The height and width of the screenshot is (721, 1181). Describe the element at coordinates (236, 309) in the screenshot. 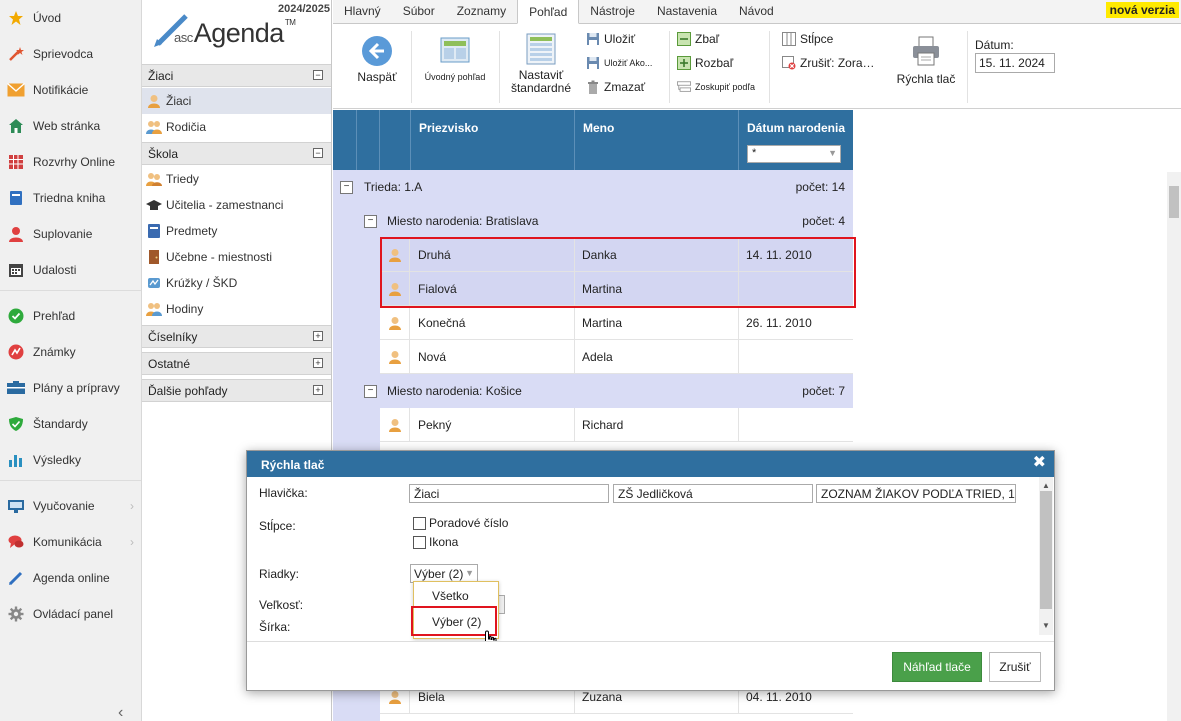

I see `subnav-item-hodiny: Hodiny` at that location.